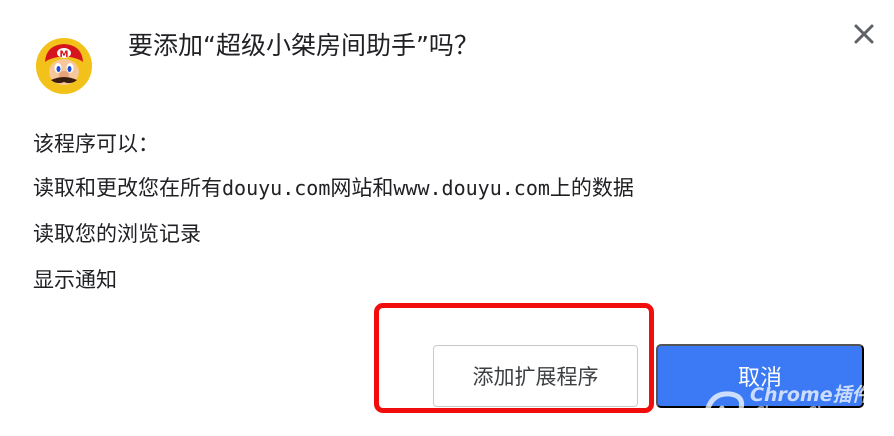 The width and height of the screenshot is (894, 436). Describe the element at coordinates (127, 188) in the screenshot. I see `permission-text: 读取和更改您在所有` at that location.